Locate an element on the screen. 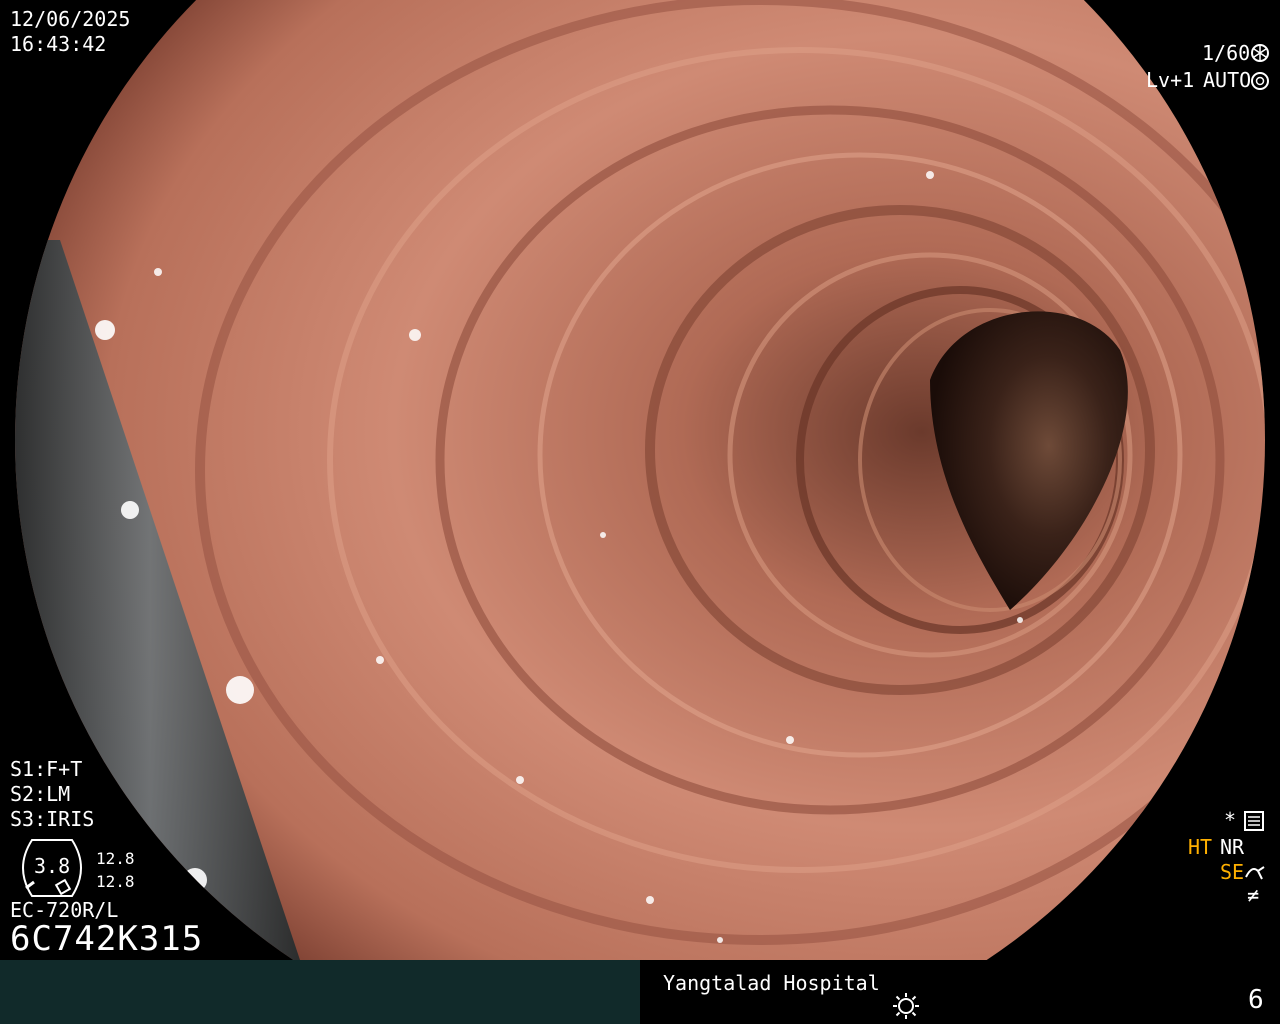 The height and width of the screenshot is (1024, 1280). date-readout: 12/06/2025 is located at coordinates (70, 19).